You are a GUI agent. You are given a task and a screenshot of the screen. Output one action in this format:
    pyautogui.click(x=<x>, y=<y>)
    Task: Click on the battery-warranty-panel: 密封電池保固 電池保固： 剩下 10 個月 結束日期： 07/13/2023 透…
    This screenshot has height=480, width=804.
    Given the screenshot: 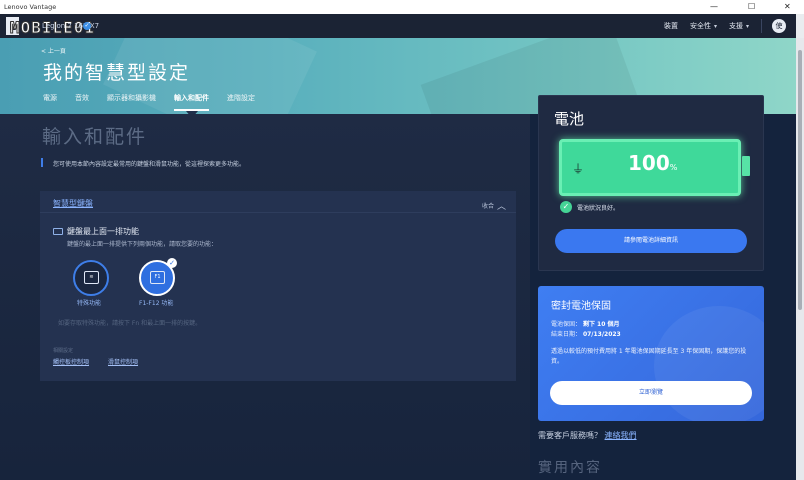 What is the action you would take?
    pyautogui.click(x=651, y=353)
    